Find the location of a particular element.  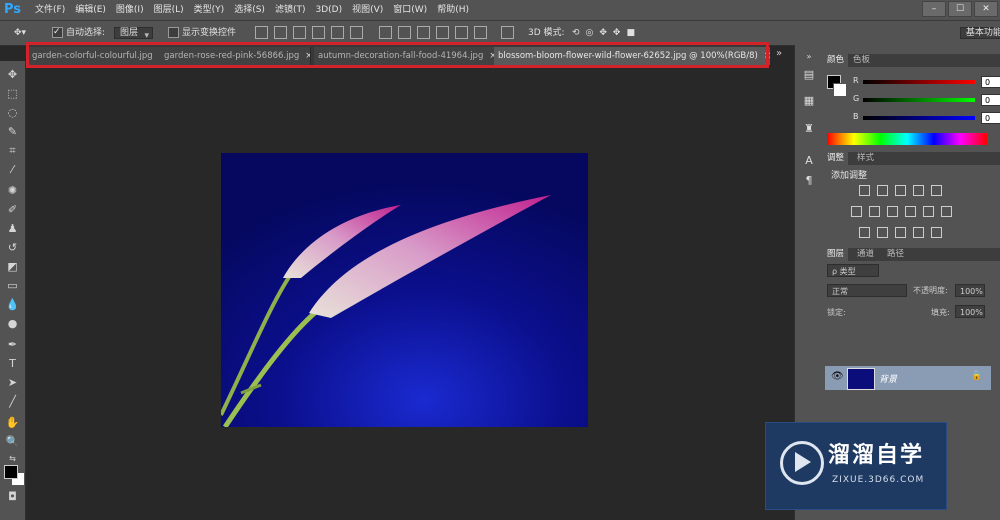

move-tool-icon: ✥ is located at coordinates (12, 75).